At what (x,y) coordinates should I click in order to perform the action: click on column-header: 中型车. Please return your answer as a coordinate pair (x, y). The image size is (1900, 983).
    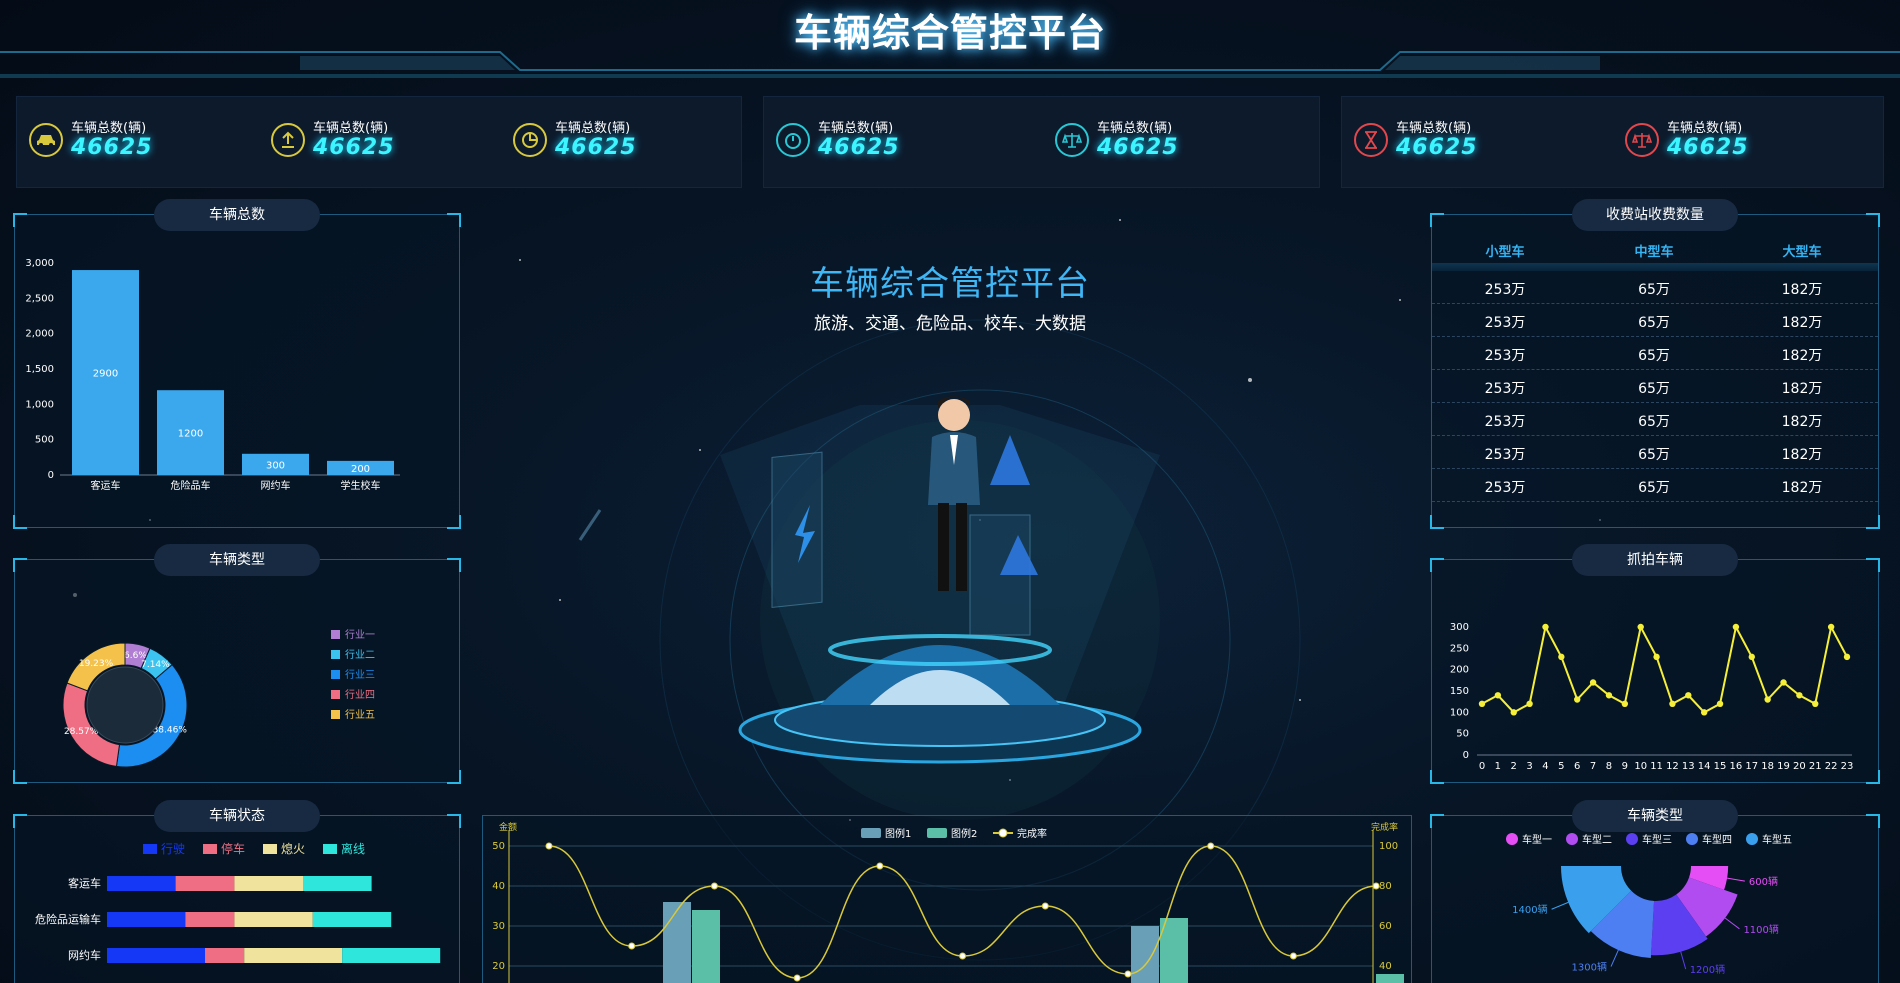
    Looking at the image, I should click on (1654, 252).